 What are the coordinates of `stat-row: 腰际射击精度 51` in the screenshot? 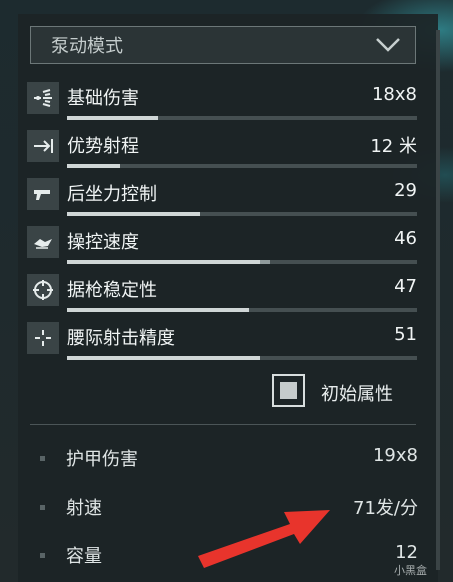 It's located at (222, 342).